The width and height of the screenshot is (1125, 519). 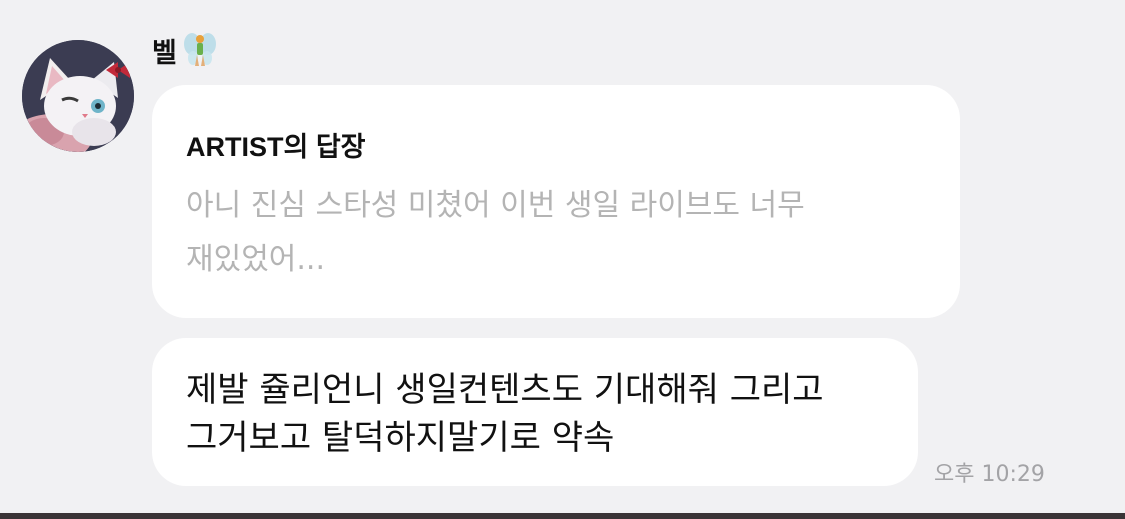 I want to click on message-text: 제발 쥴리언니 생일컨텐츠도 기대해줘 그리고 그거보고 탈덕하지말기로 약속, so click(x=505, y=414).